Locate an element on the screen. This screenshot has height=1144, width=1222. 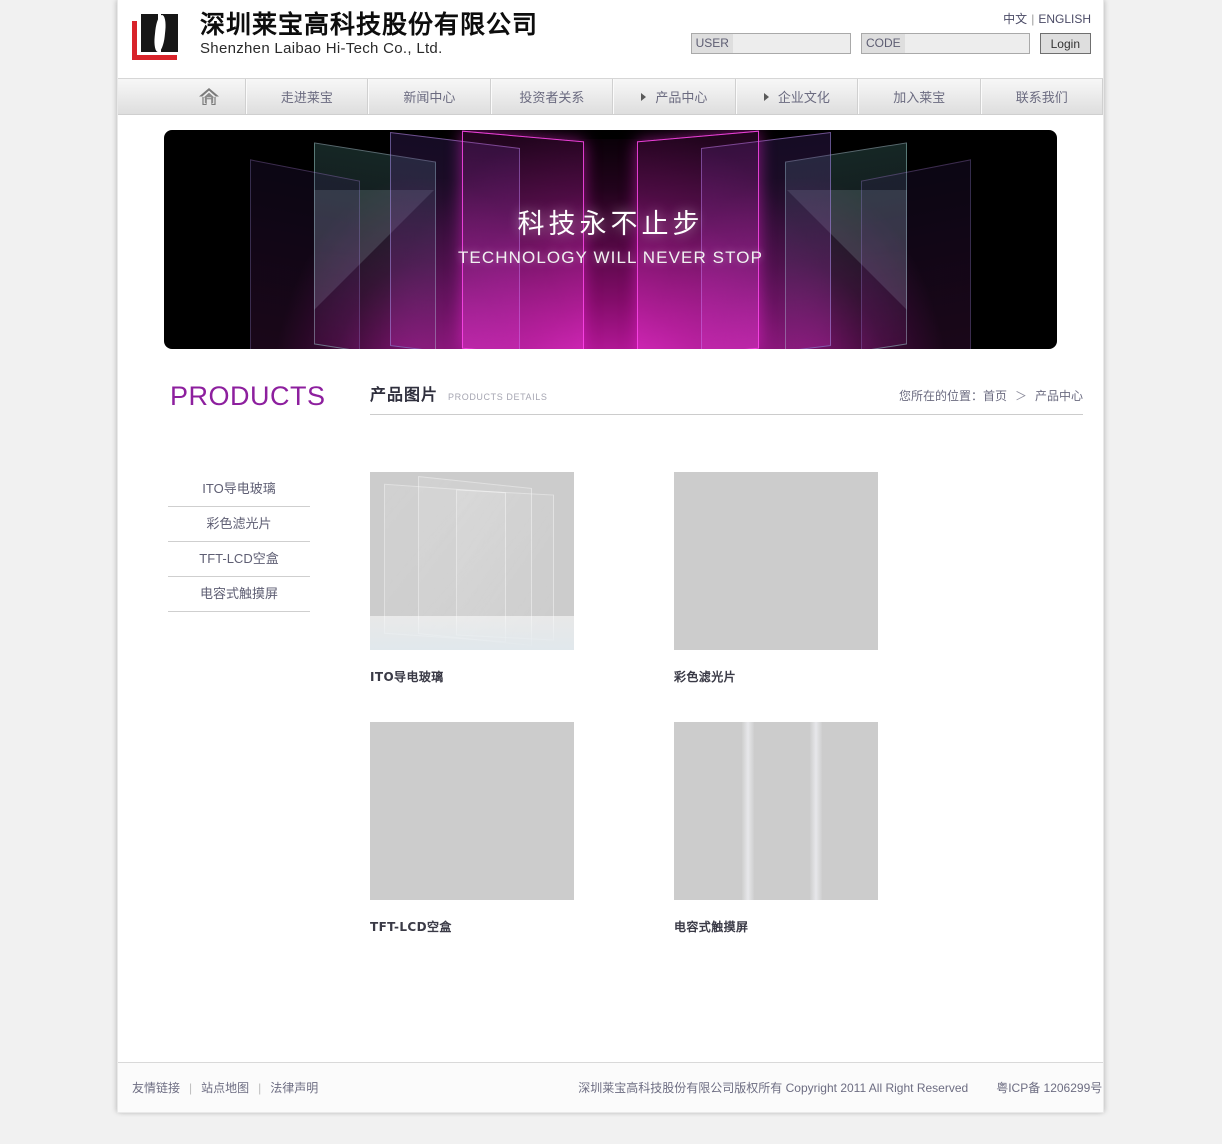
nav-label-1: 新闻中心 is located at coordinates (429, 97).